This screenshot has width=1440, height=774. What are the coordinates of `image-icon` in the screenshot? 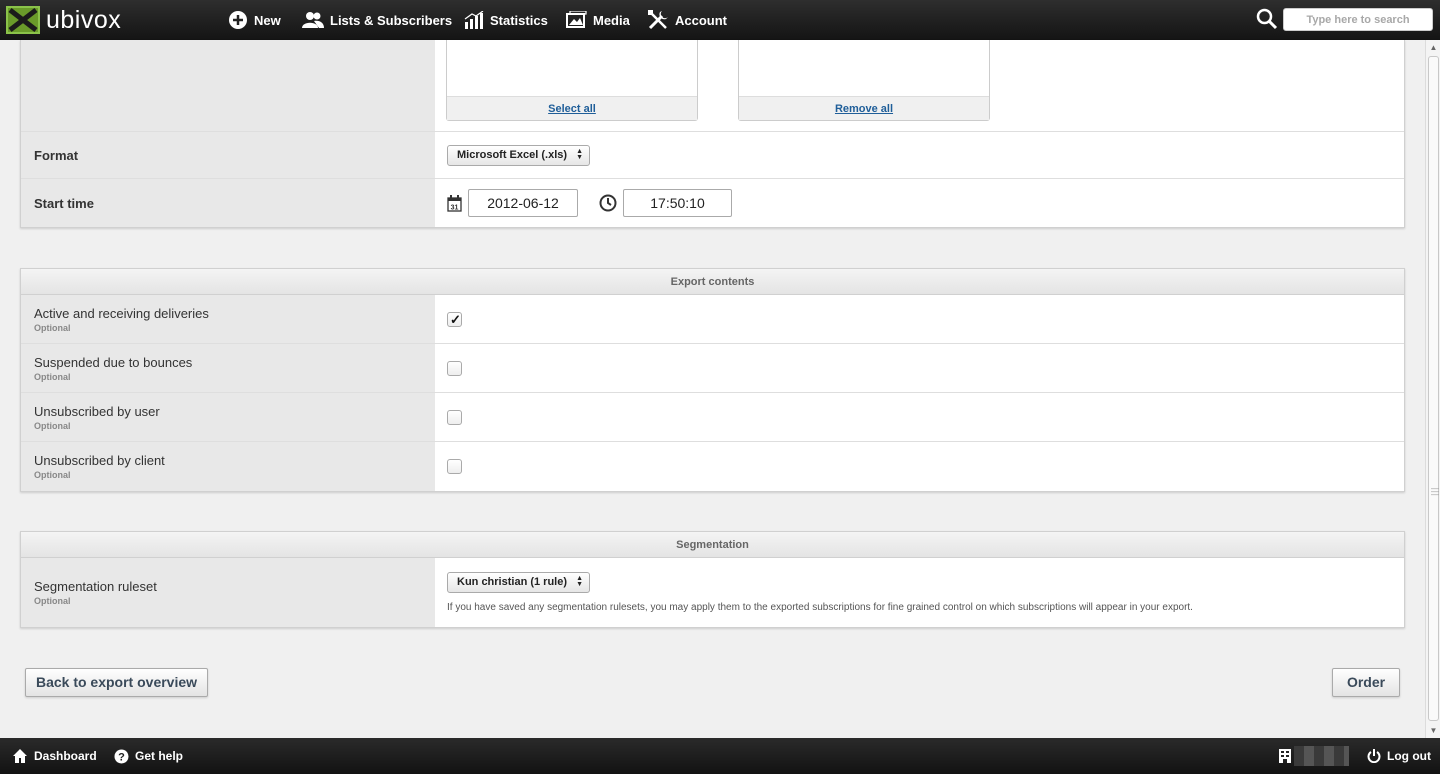 It's located at (576, 19).